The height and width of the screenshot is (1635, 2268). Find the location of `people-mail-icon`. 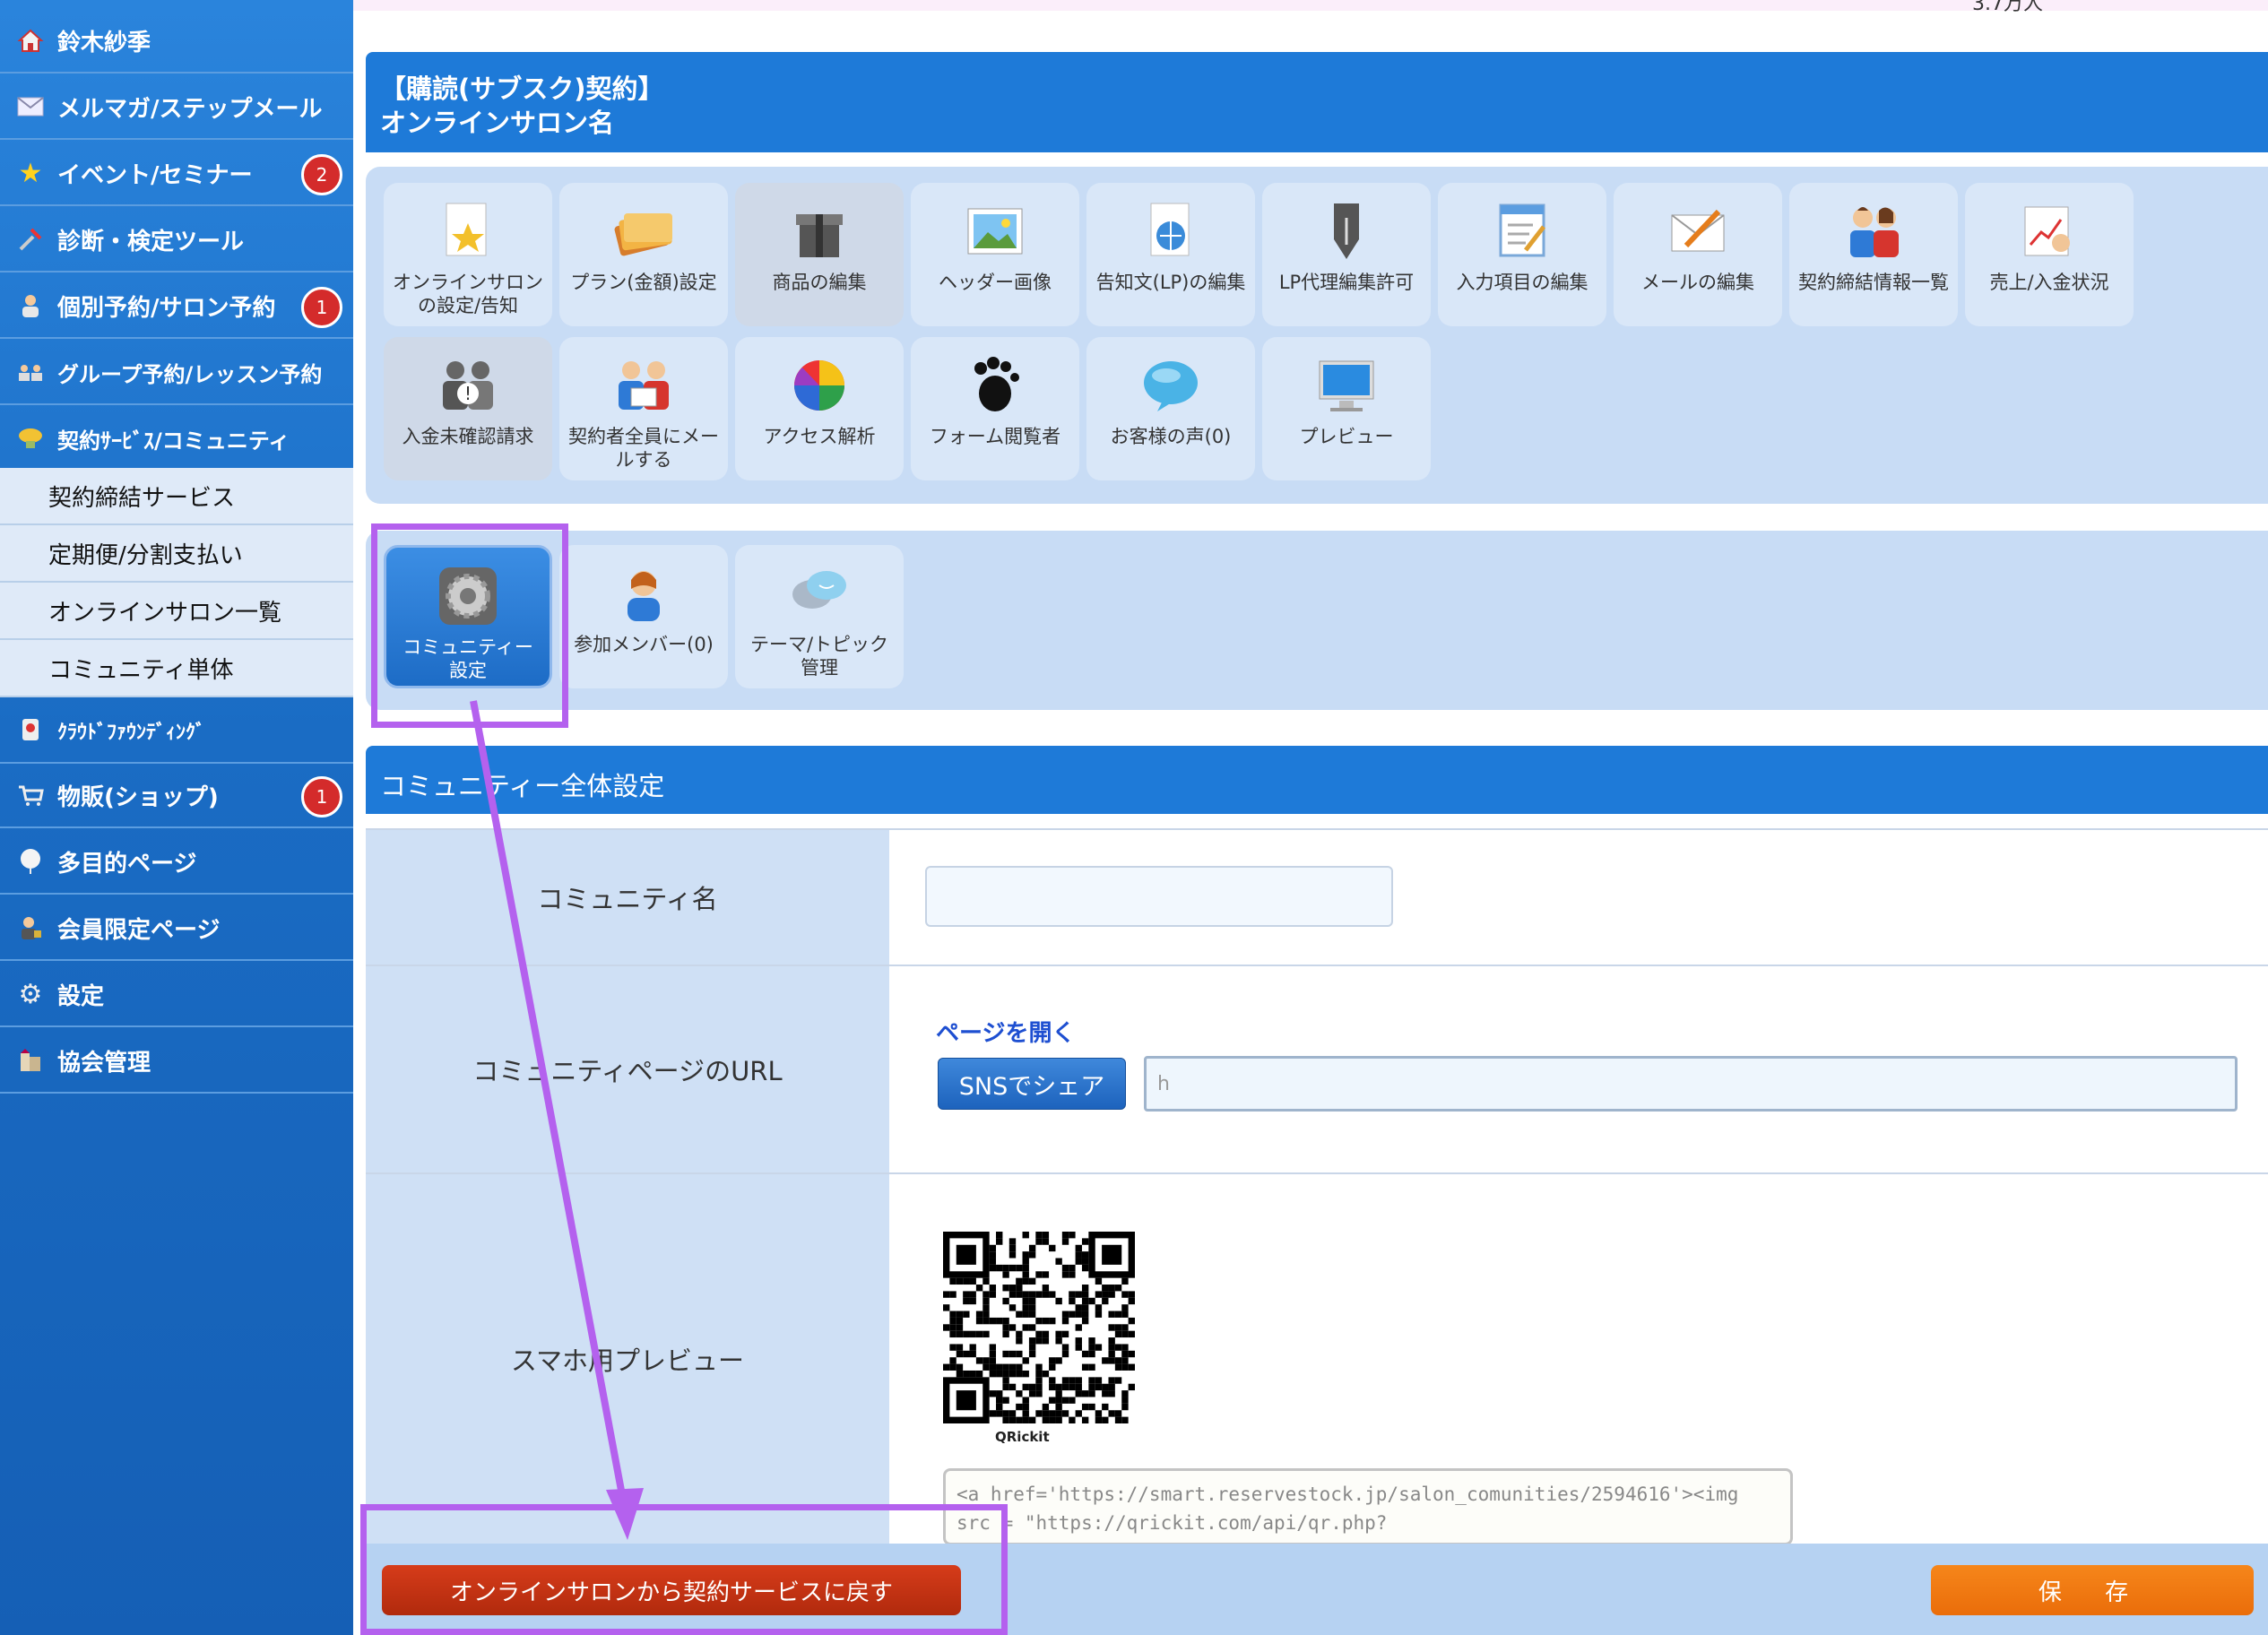

people-mail-icon is located at coordinates (643, 385).